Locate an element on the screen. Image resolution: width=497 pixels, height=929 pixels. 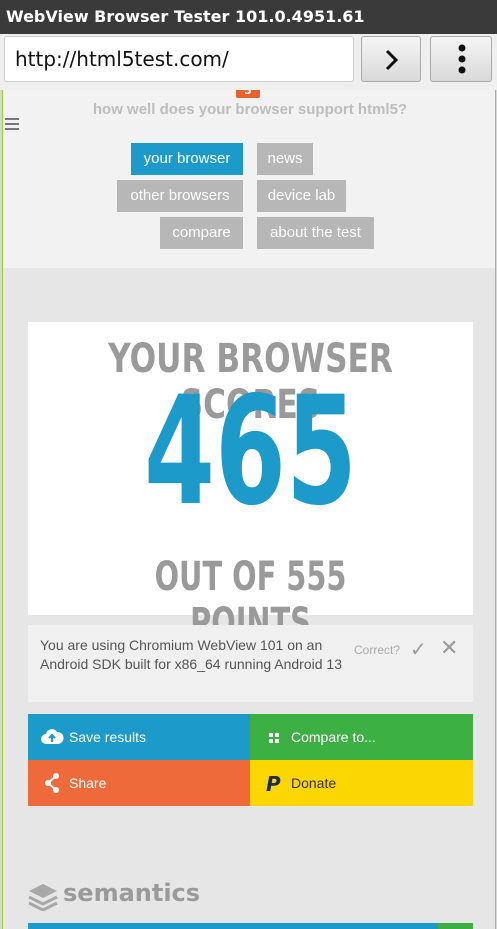
share-icon is located at coordinates (52, 783).